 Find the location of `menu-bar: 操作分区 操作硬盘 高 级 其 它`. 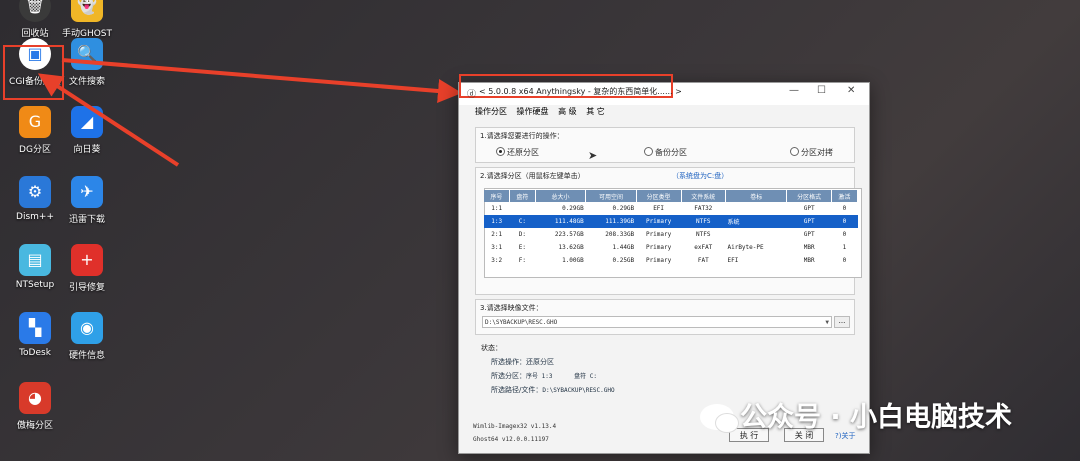

menu-bar: 操作分区 操作硬盘 高 级 其 它 is located at coordinates (543, 111).